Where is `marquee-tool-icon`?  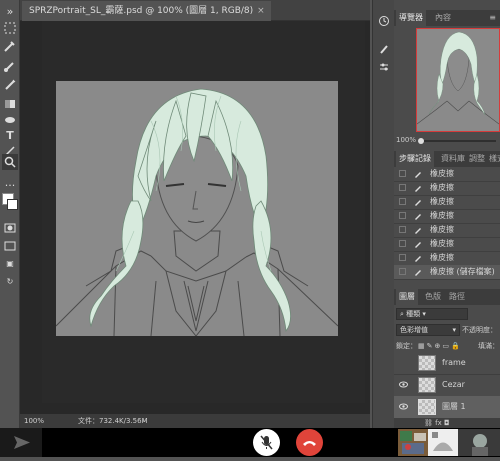 marquee-tool-icon is located at coordinates (10, 28).